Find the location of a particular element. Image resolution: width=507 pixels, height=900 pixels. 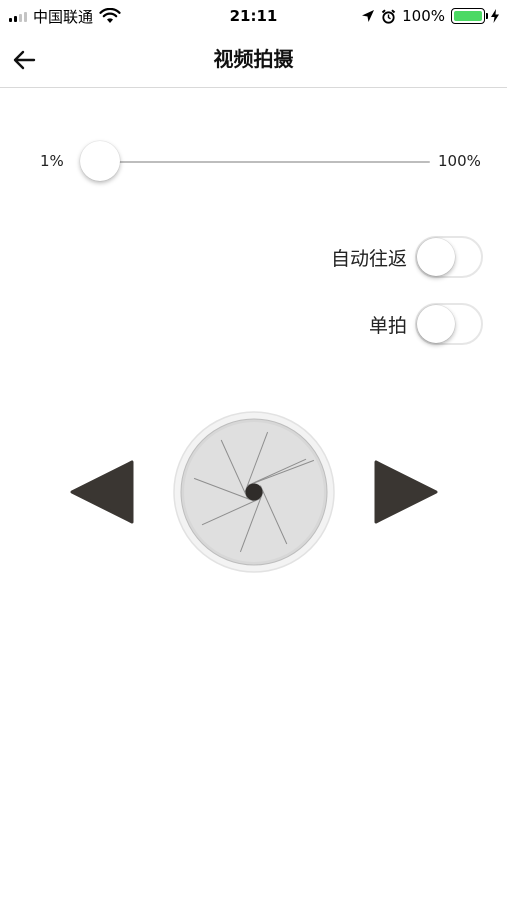

aperture-shutter-icon is located at coordinates (254, 492).